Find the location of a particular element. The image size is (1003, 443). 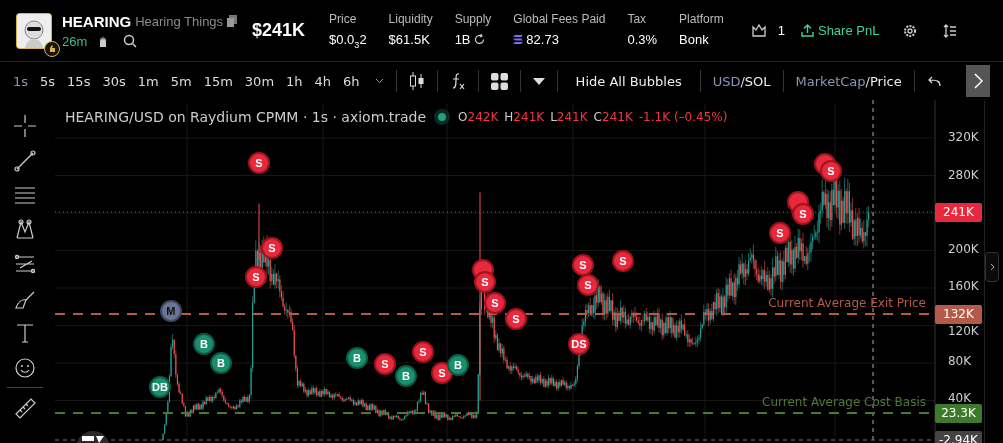

price-change: -1.1K (–0.45%) is located at coordinates (683, 117).